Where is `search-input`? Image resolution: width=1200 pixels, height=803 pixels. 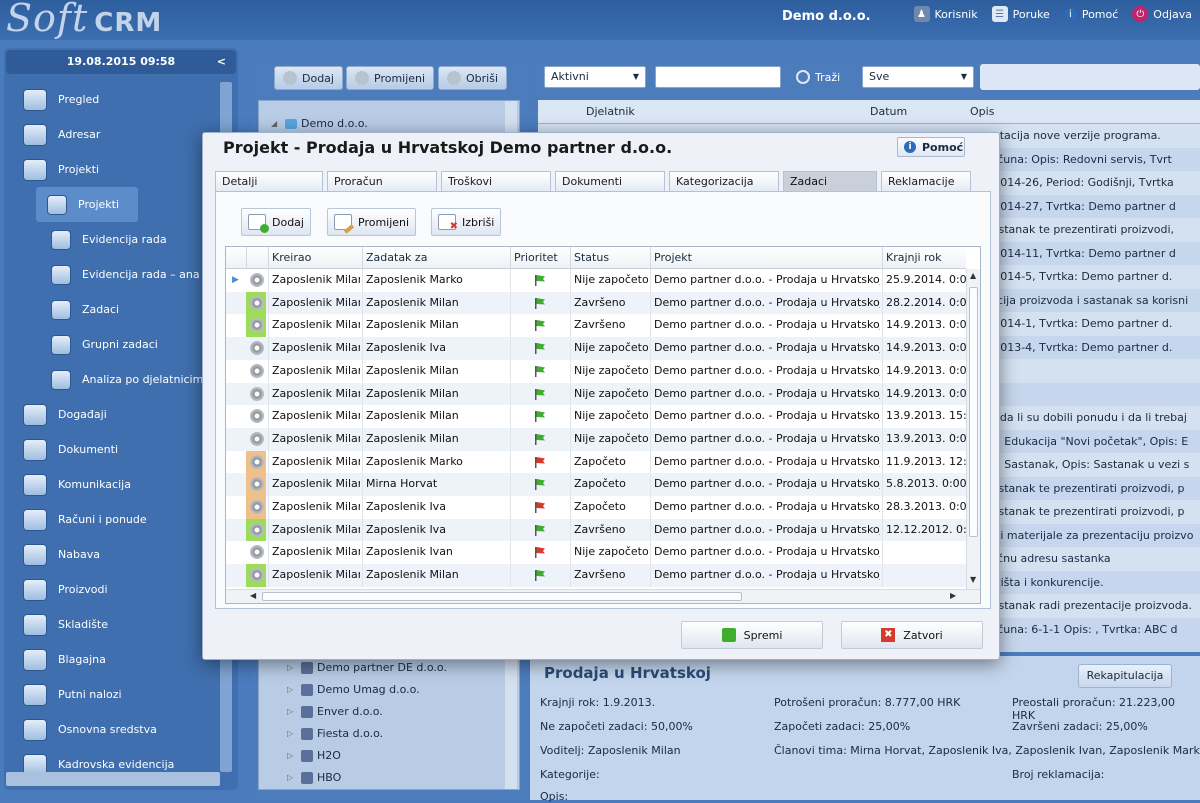
search-input is located at coordinates (718, 77).